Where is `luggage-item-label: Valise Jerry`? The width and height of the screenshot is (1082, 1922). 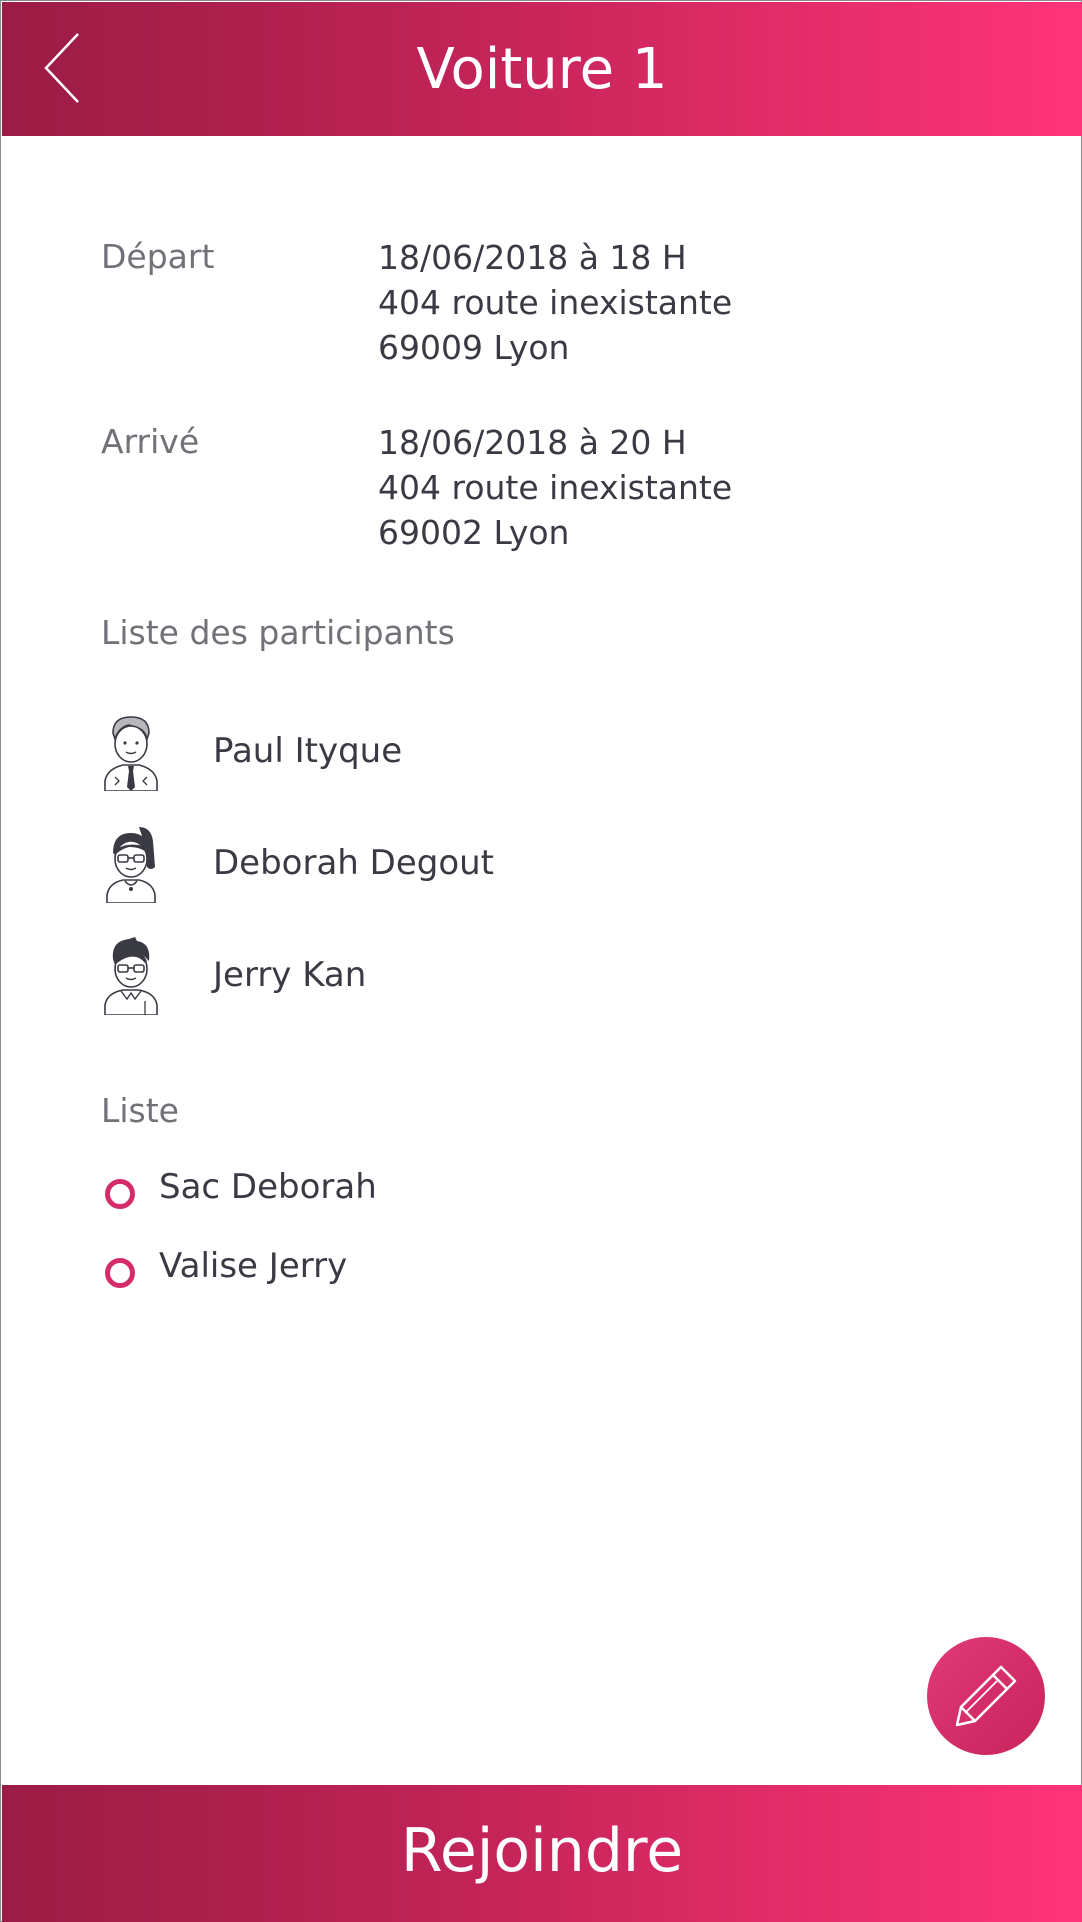
luggage-item-label: Valise Jerry is located at coordinates (253, 1266).